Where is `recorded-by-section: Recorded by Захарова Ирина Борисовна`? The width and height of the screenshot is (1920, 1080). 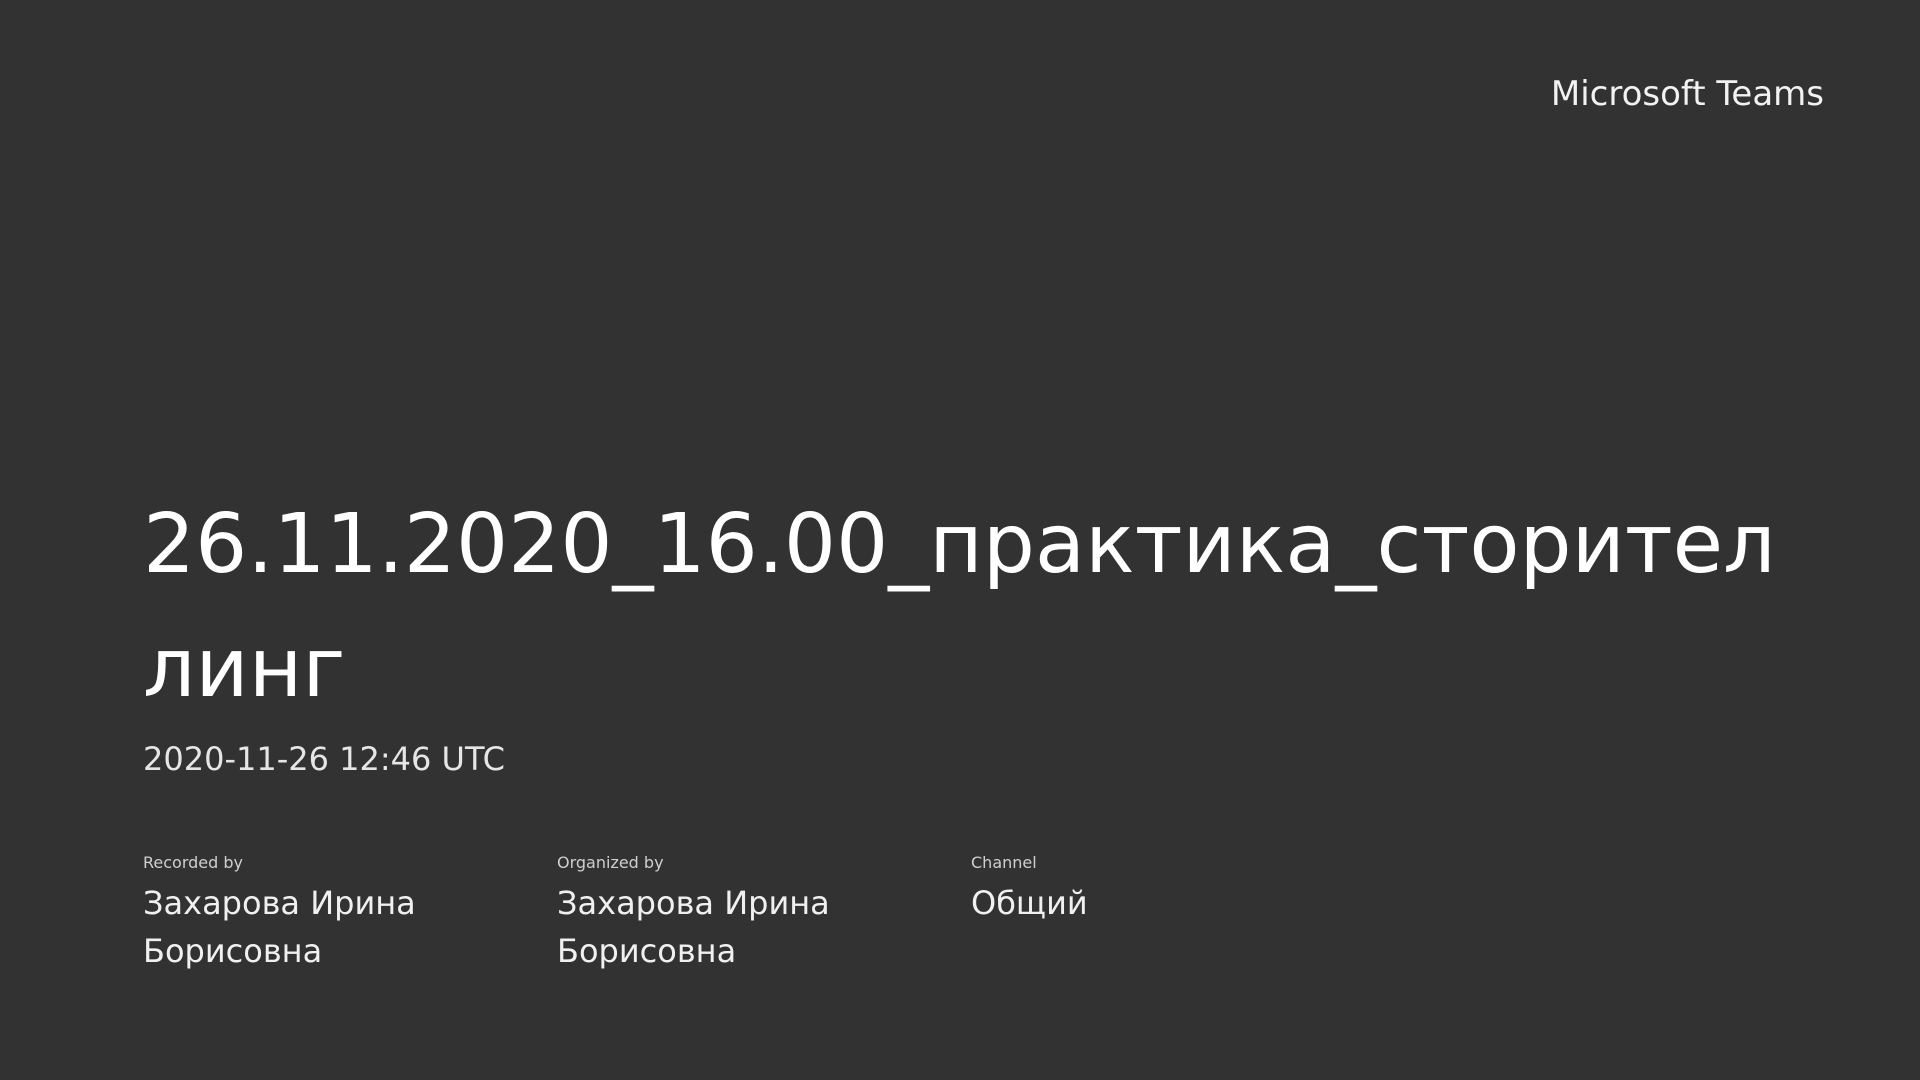
recorded-by-section: Recorded by Захарова Ирина Борисовна is located at coordinates (350, 914).